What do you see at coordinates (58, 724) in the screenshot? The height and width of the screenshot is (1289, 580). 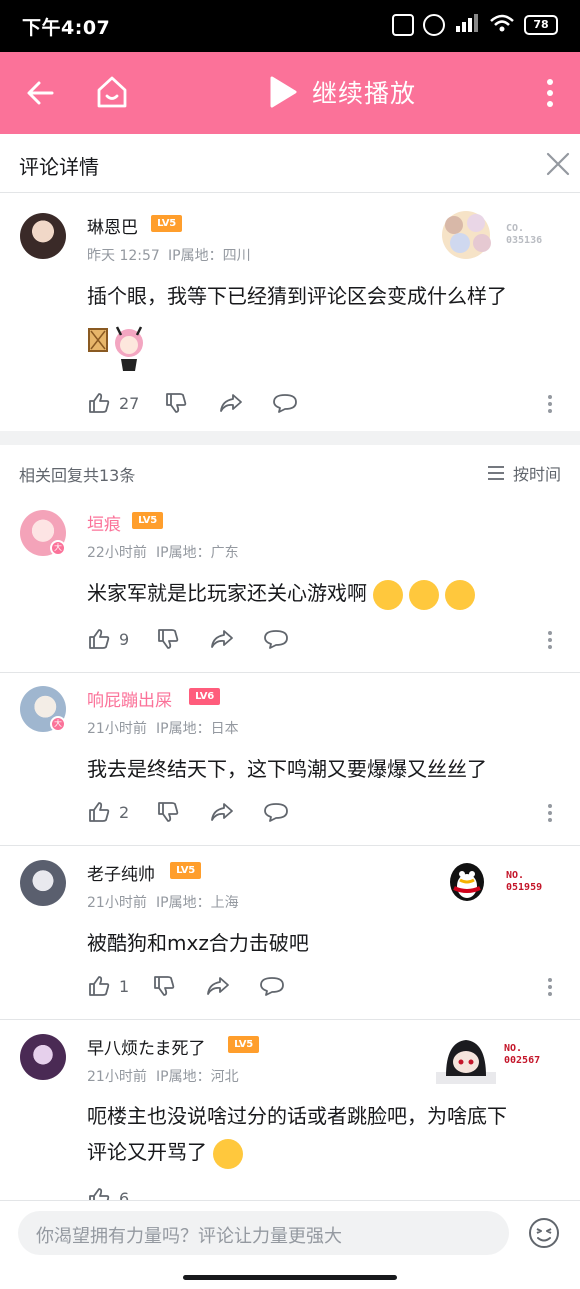 I see `vip-badge-icon: 大` at bounding box center [58, 724].